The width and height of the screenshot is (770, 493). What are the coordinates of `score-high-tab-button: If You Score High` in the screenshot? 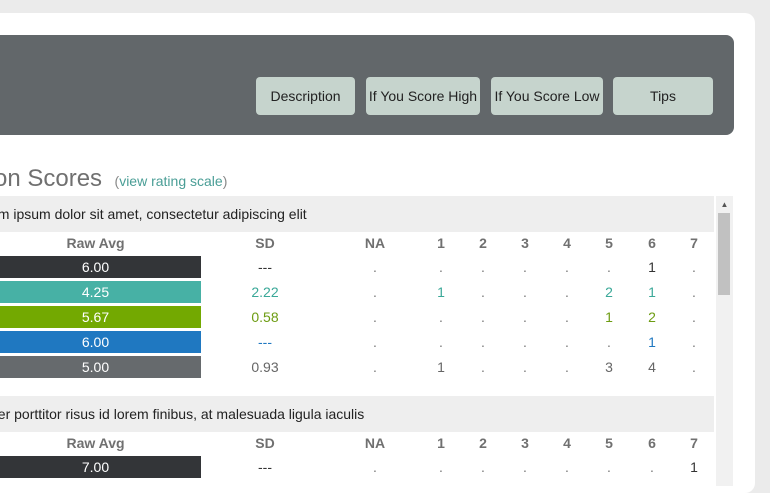 It's located at (423, 96).